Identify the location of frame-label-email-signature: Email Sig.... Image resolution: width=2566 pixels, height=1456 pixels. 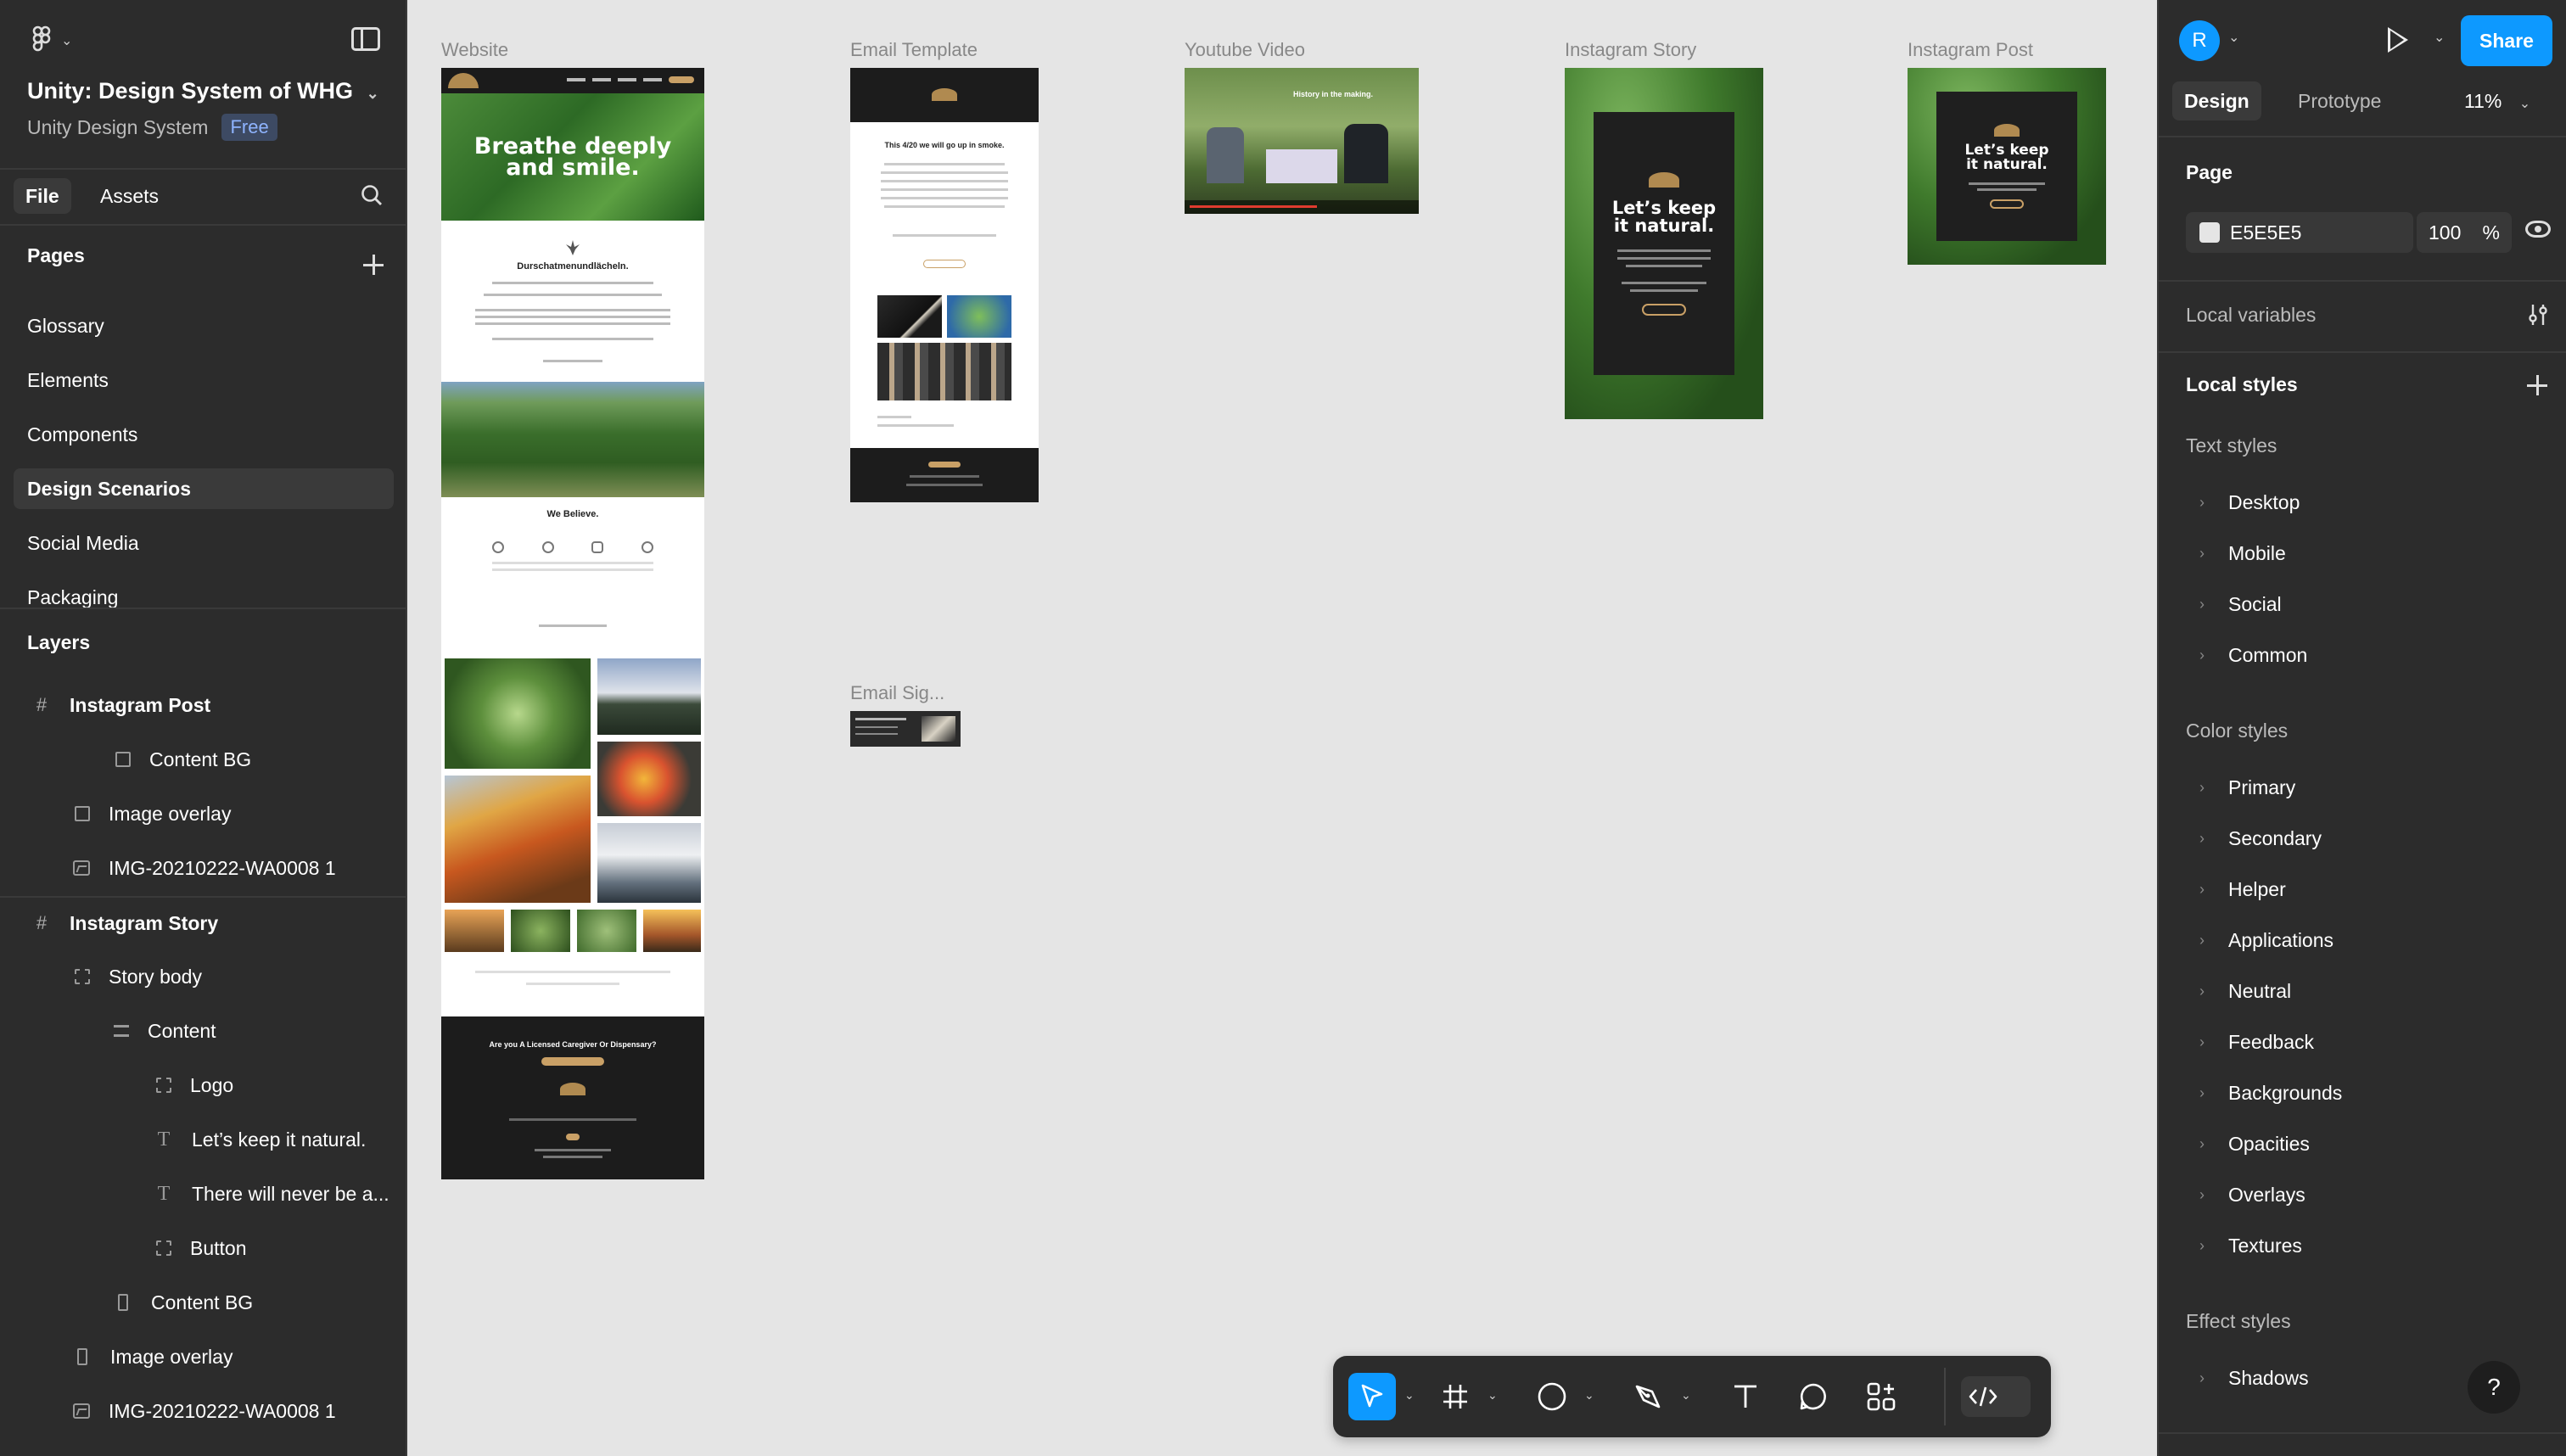
(897, 693).